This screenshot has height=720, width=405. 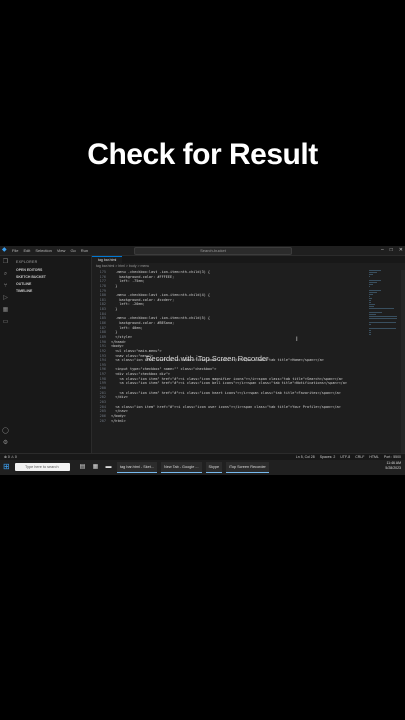 I want to click on menu-selection: Selection, so click(x=43, y=250).